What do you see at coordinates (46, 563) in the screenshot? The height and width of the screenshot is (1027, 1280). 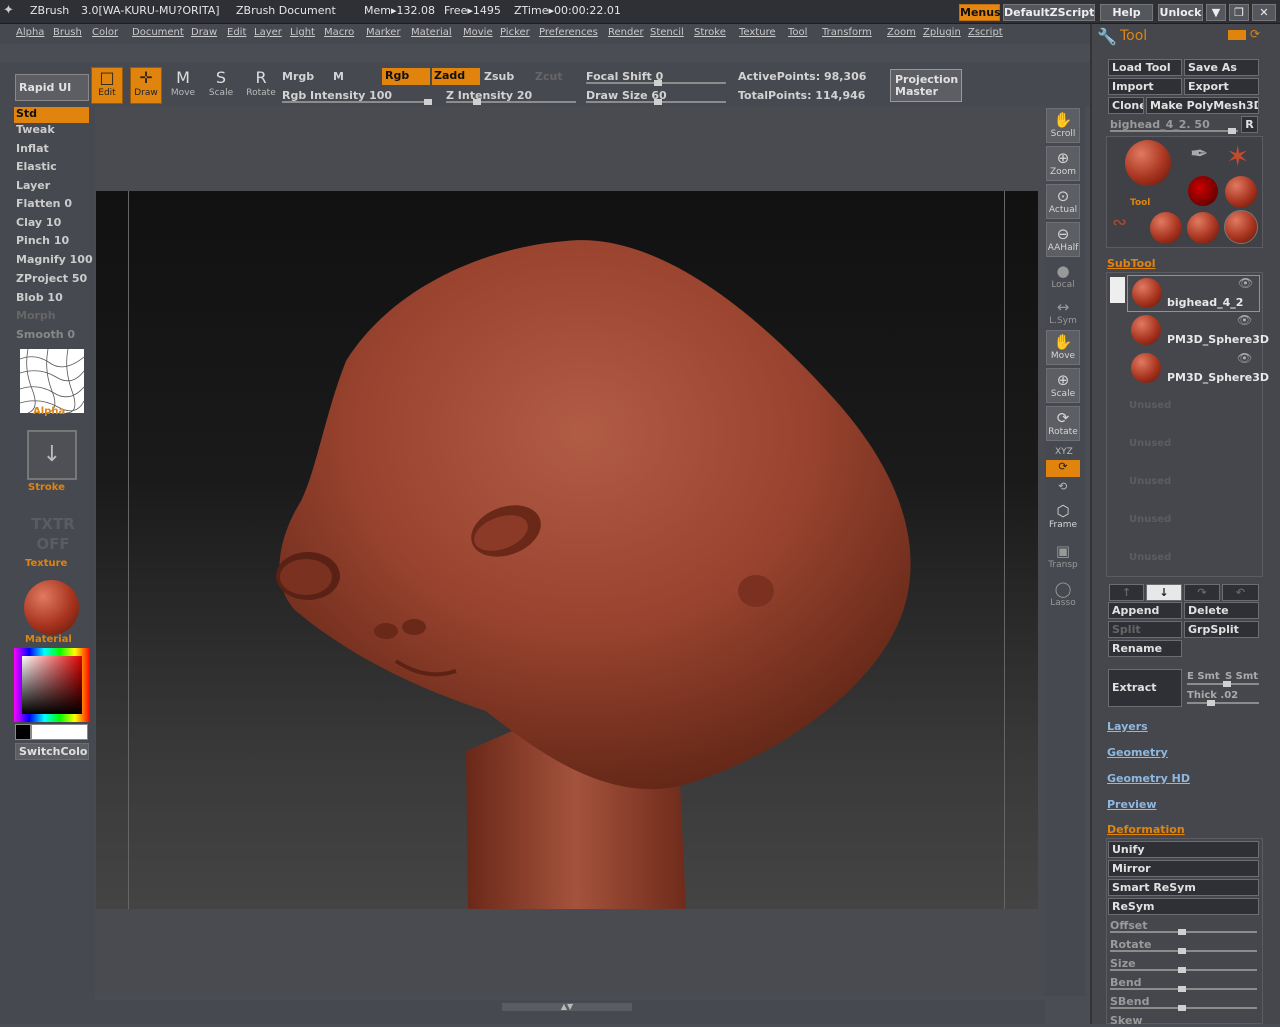 I see `texture-label: Texture` at bounding box center [46, 563].